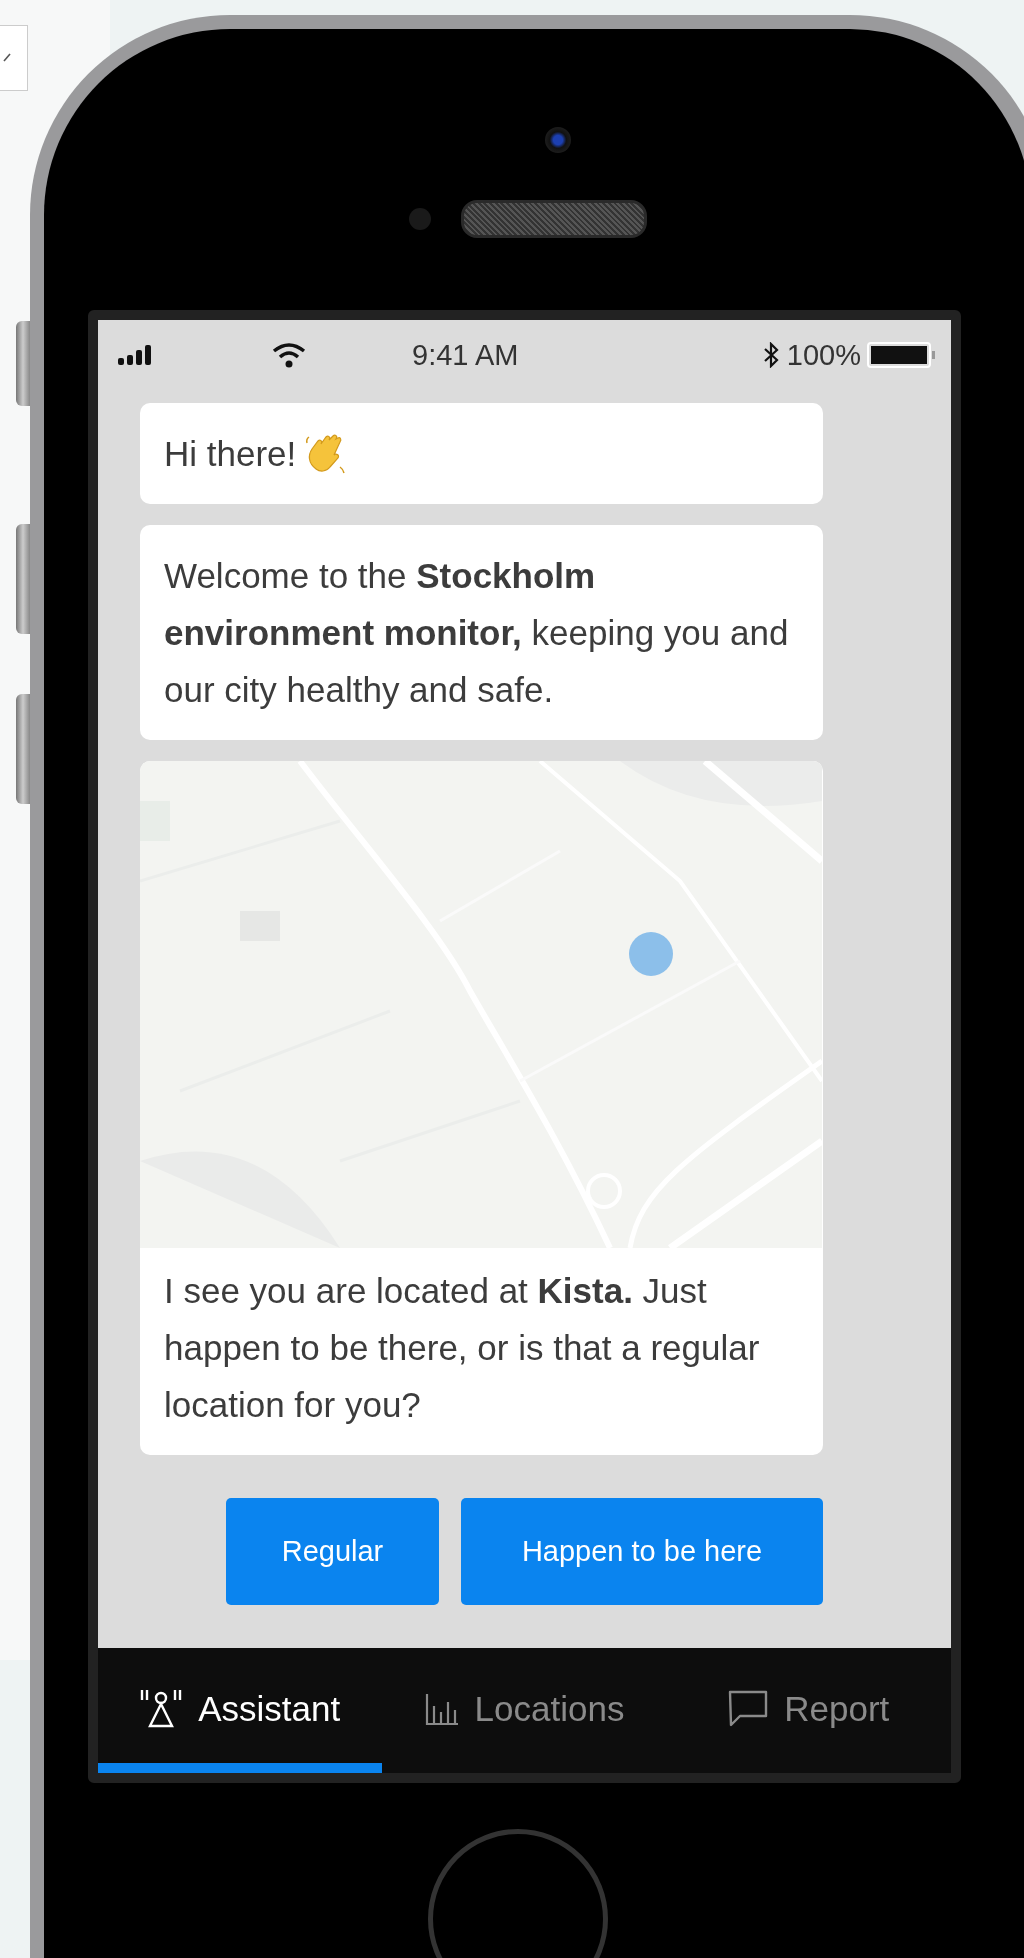  Describe the element at coordinates (135, 355) in the screenshot. I see `signal-icon` at that location.